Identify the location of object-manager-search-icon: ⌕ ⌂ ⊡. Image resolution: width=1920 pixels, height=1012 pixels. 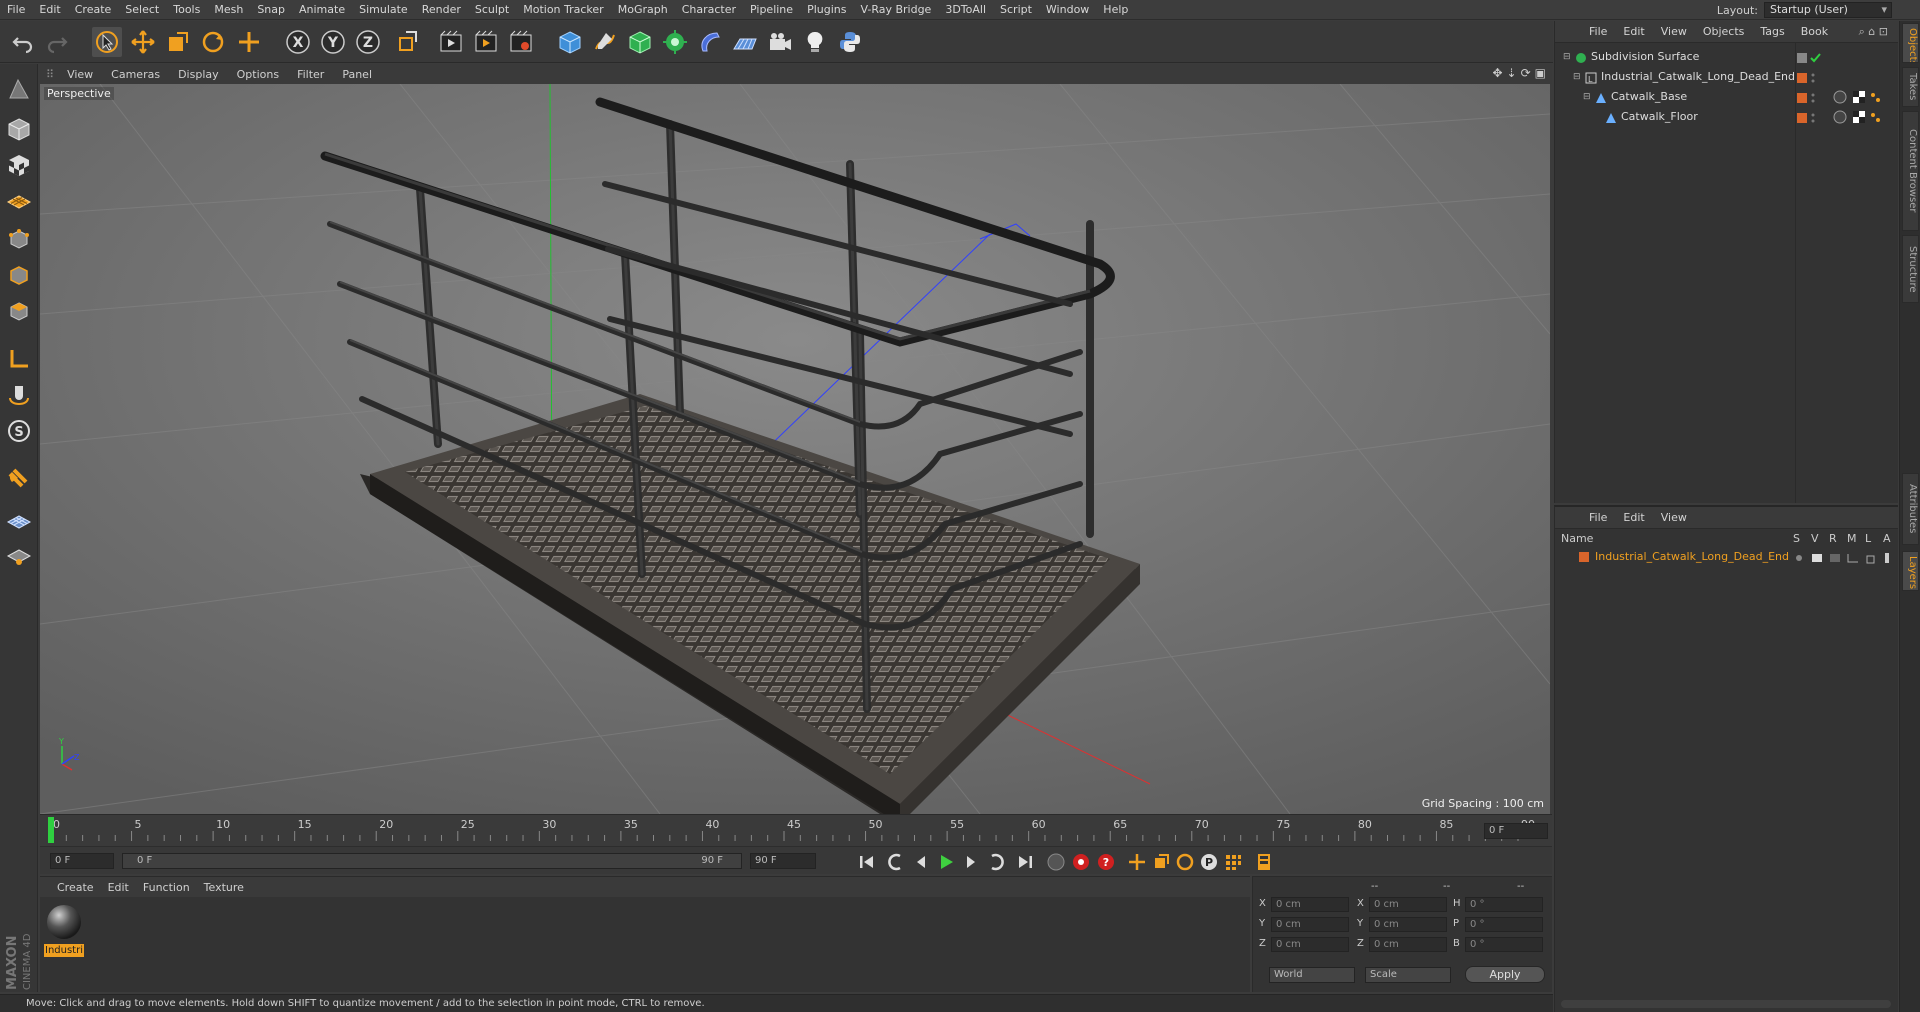
(1873, 32).